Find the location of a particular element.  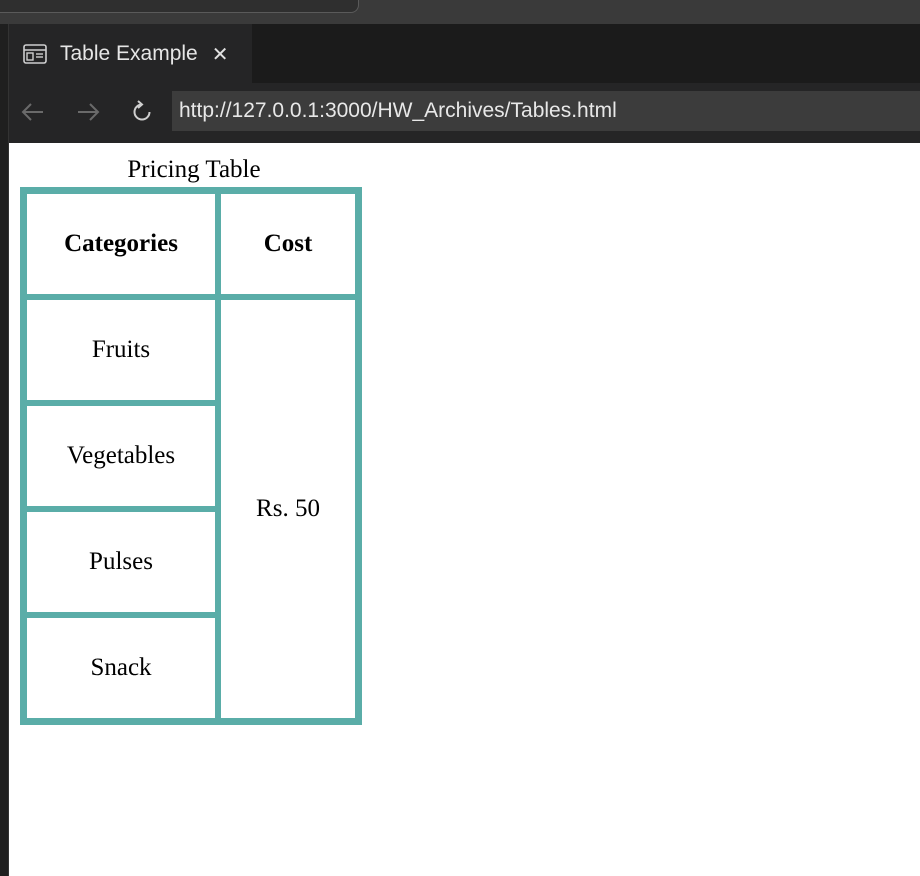

category-cell: Snack is located at coordinates (121, 668).